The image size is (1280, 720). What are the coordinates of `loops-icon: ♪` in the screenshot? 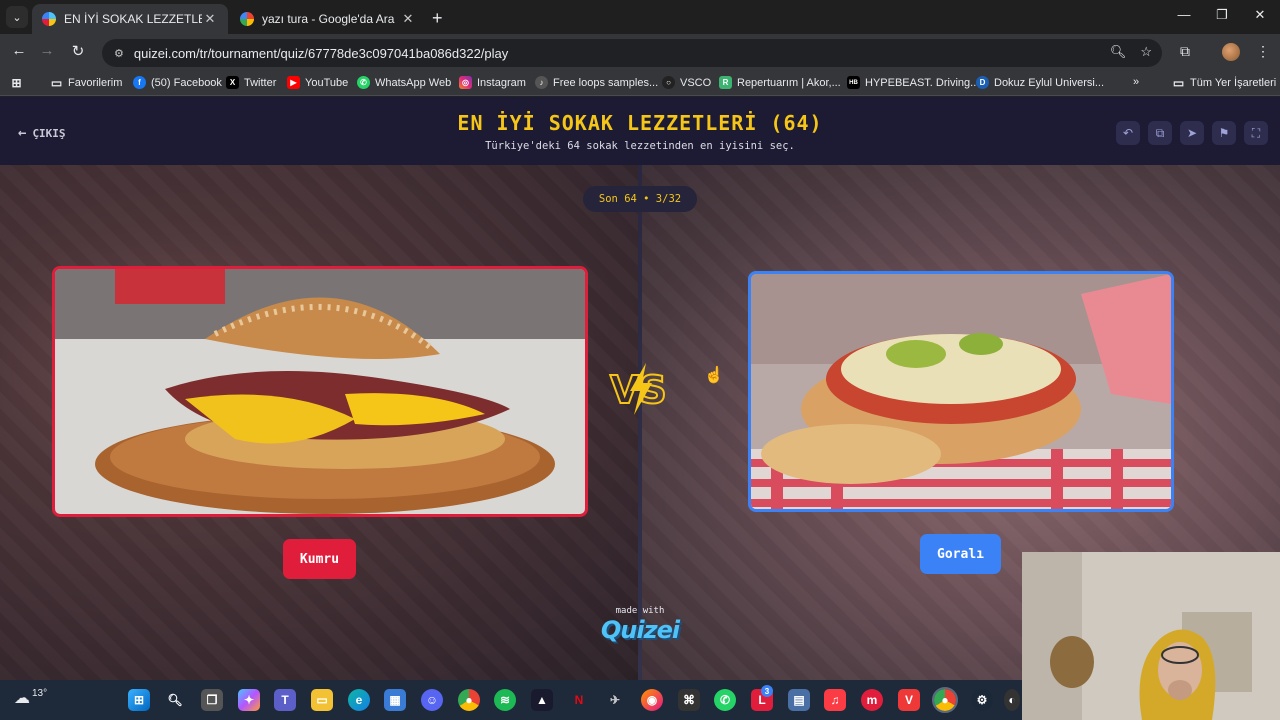 It's located at (541, 82).